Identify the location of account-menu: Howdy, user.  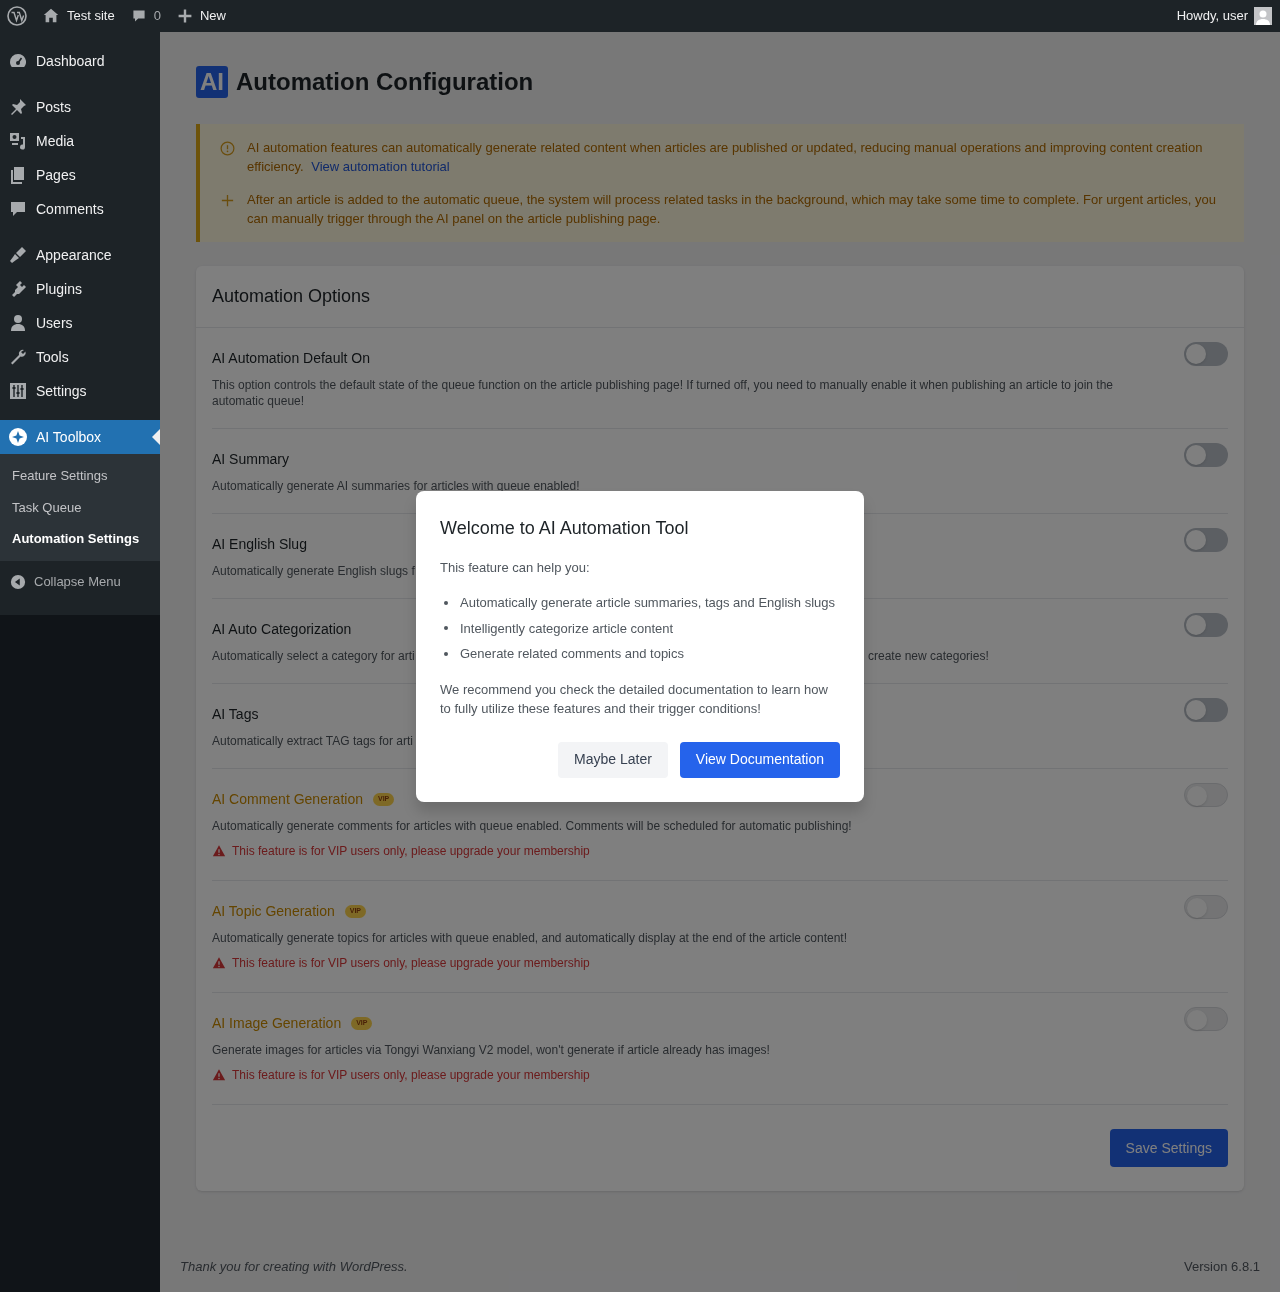
(1228, 16).